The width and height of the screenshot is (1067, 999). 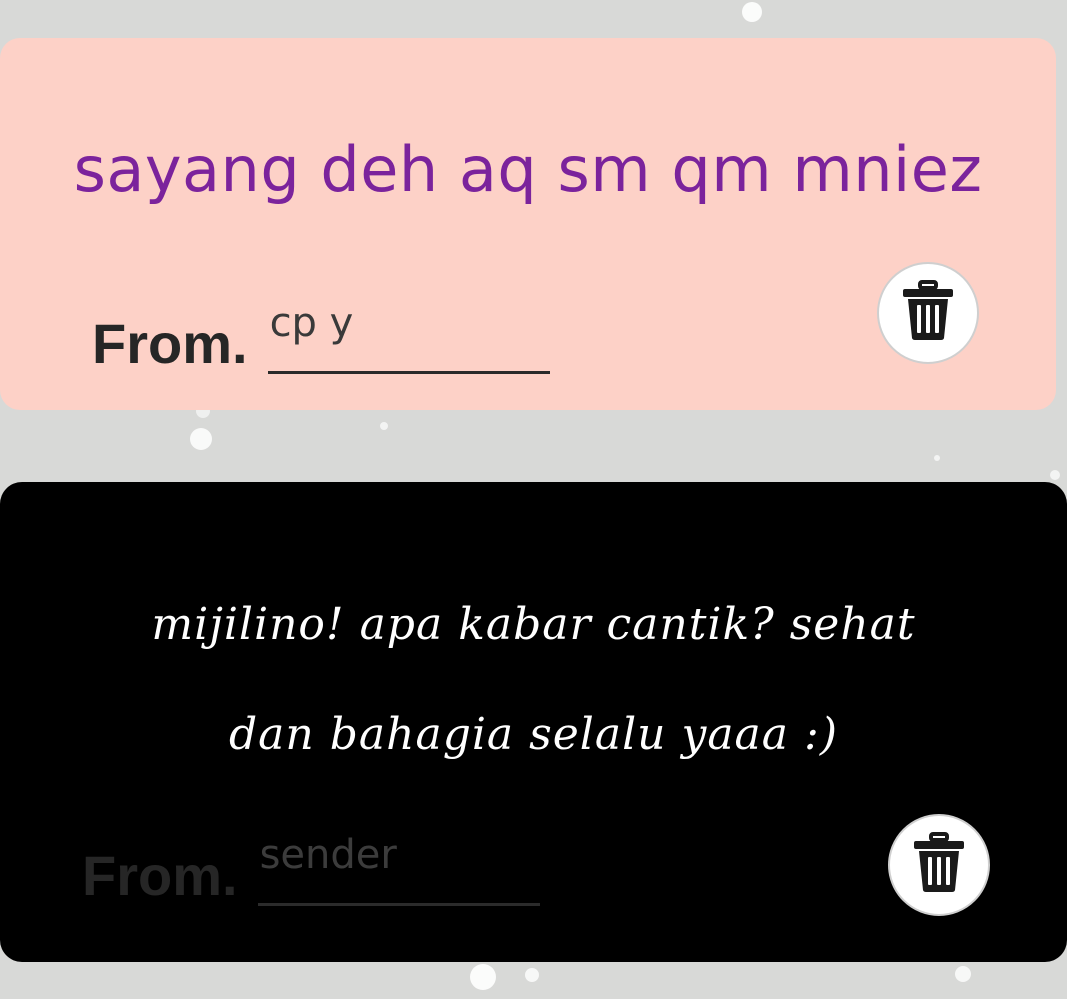 I want to click on from-row: From. sender, so click(x=311, y=869).